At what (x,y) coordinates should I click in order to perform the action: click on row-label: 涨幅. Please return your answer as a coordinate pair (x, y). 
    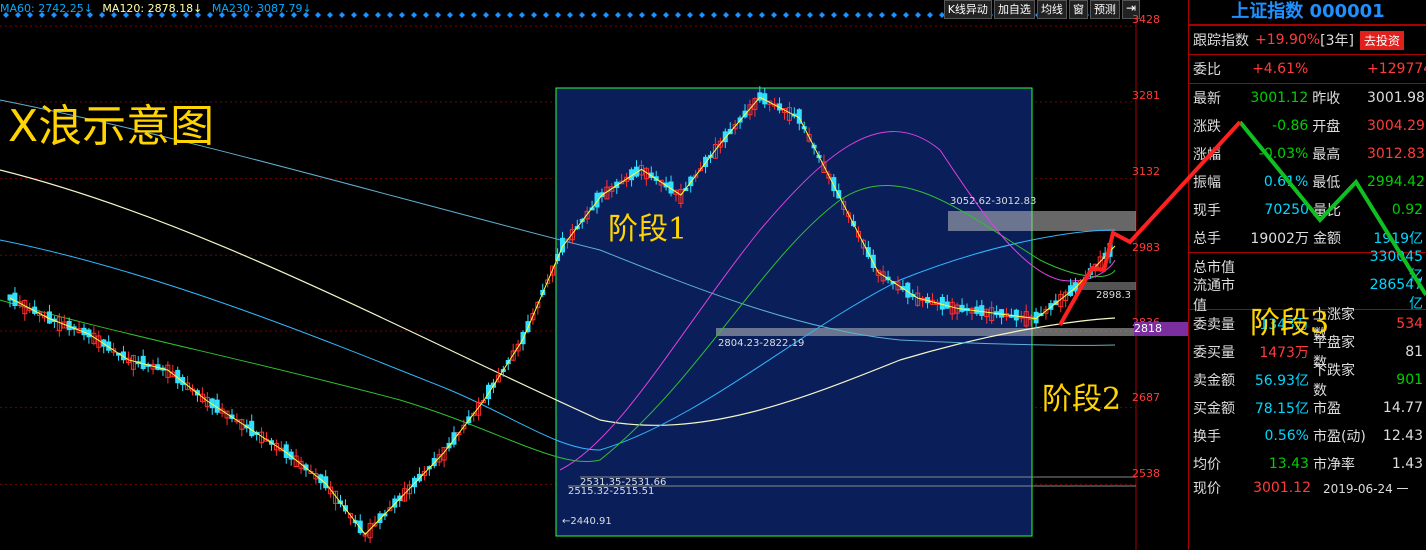
    Looking at the image, I should click on (1207, 155).